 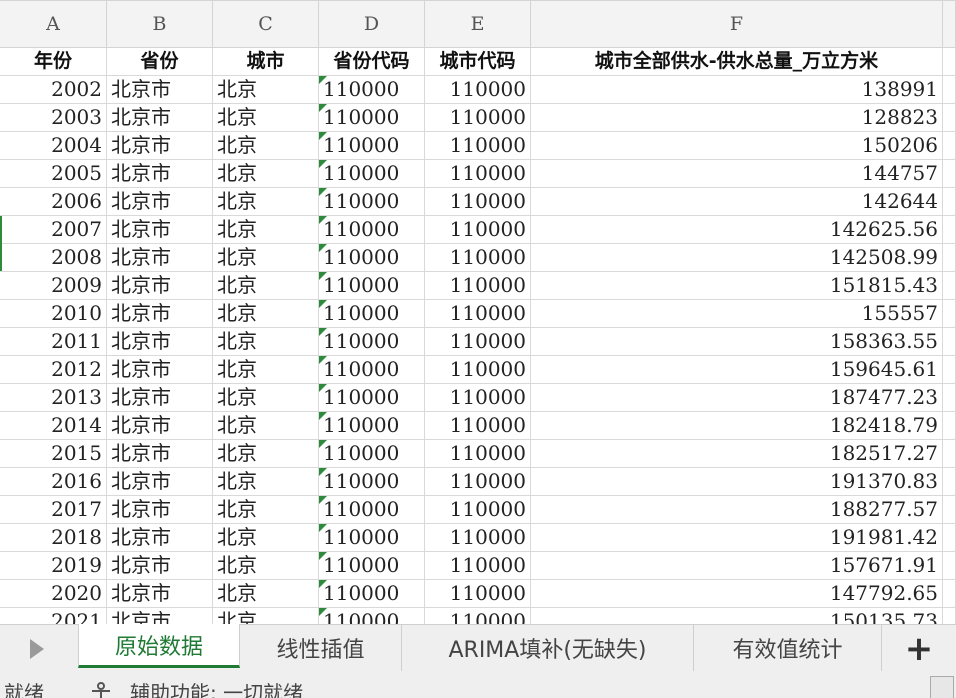 I want to click on cell-year: 2021, so click(x=53, y=616).